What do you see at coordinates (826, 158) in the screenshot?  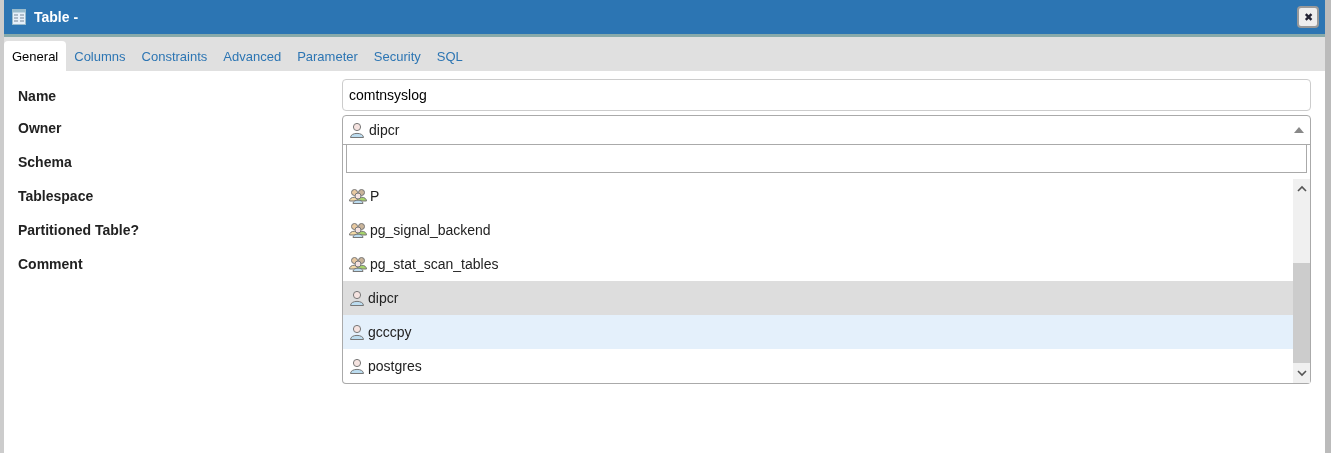 I see `search-field` at bounding box center [826, 158].